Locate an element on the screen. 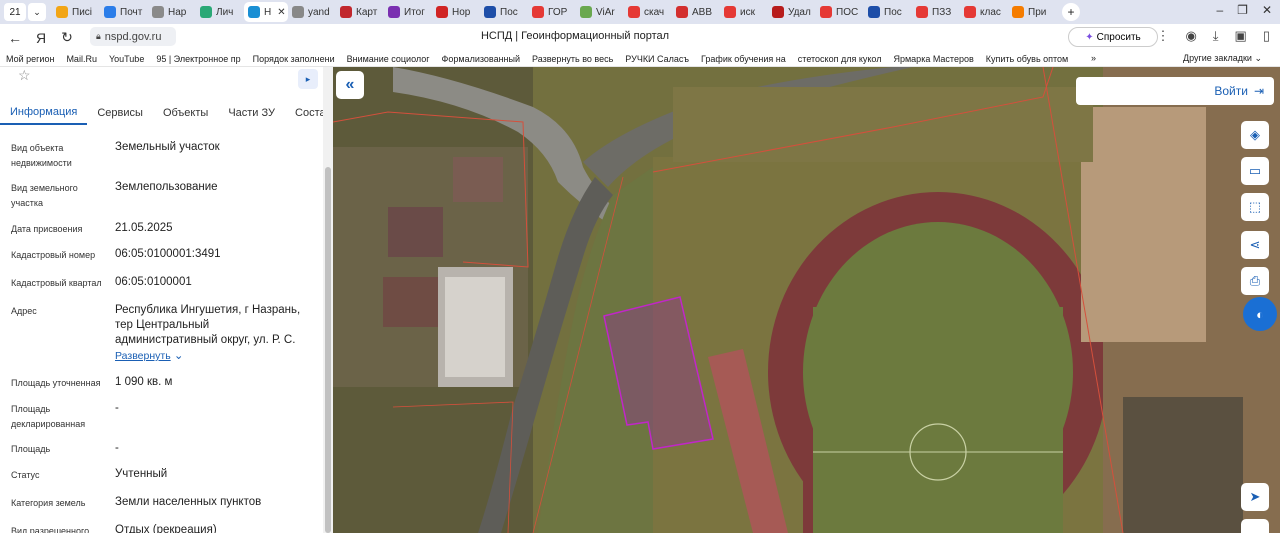 The width and height of the screenshot is (1280, 533). browser-tab: Лич is located at coordinates (220, 12).